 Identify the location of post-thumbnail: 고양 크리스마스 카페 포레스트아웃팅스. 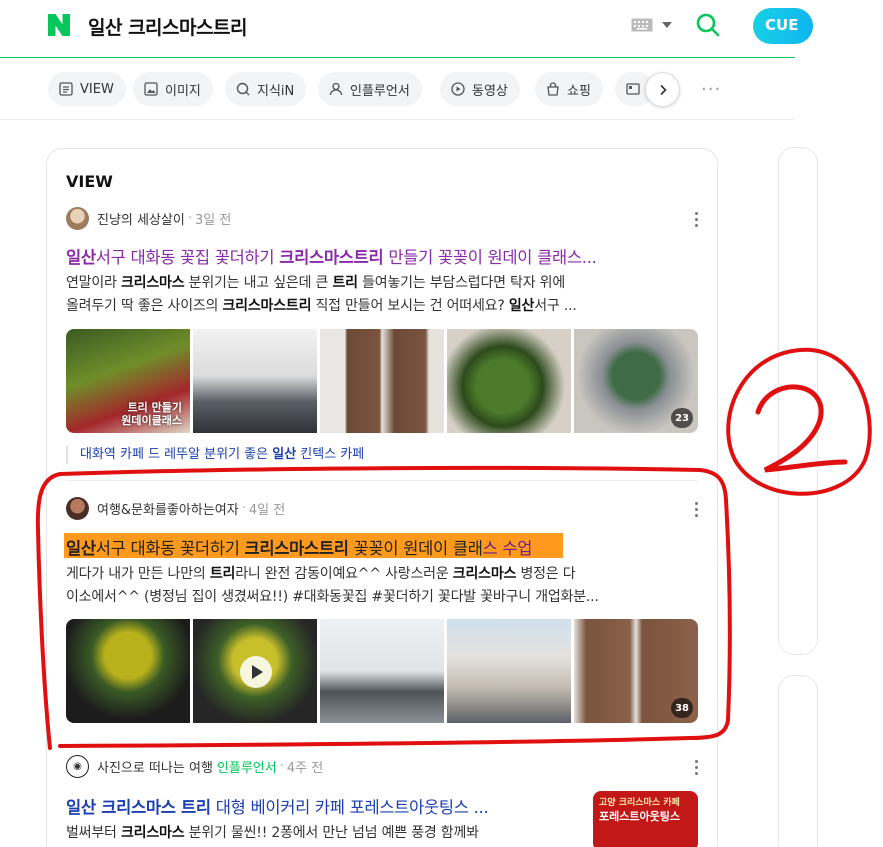
(645, 819).